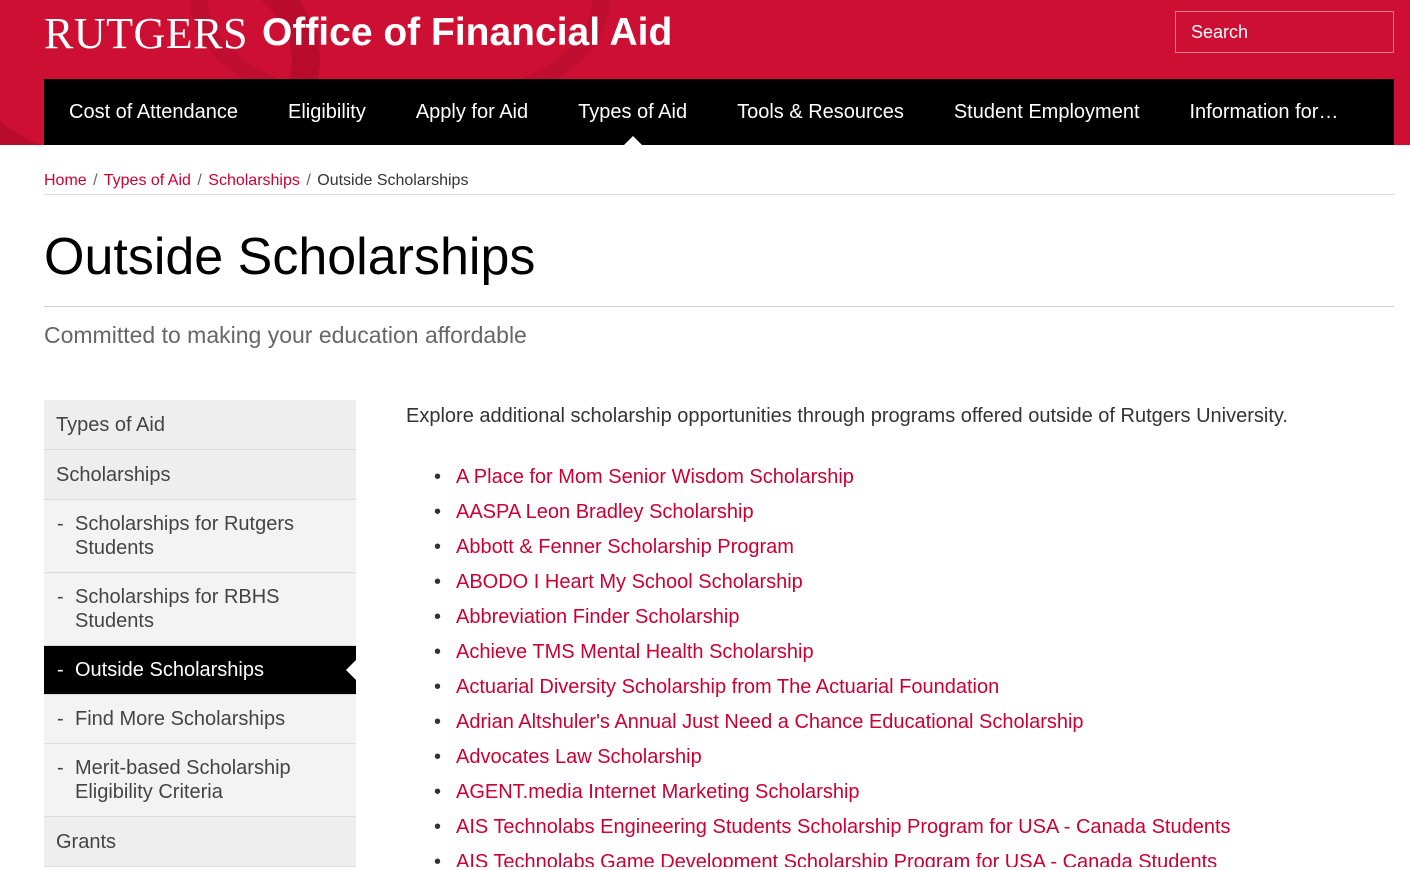 This screenshot has height=870, width=1410. Describe the element at coordinates (1047, 112) in the screenshot. I see `nav-item-student-employment: Student Employment` at that location.